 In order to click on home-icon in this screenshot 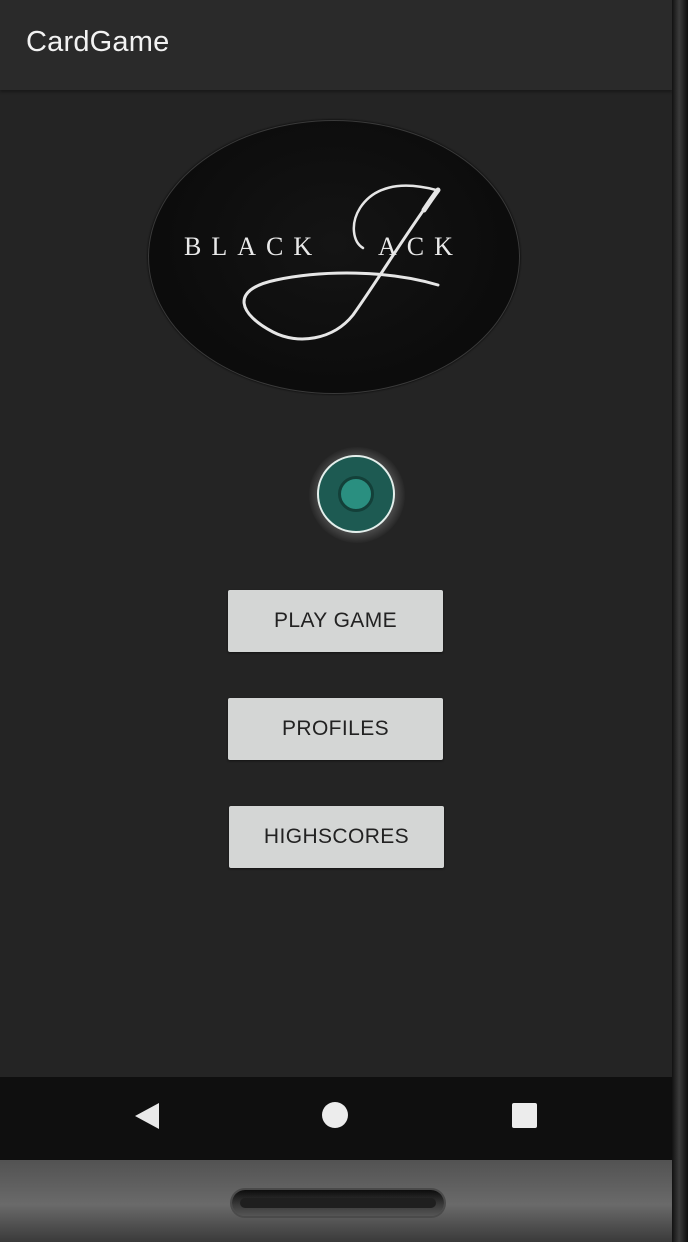, I will do `click(335, 1115)`.